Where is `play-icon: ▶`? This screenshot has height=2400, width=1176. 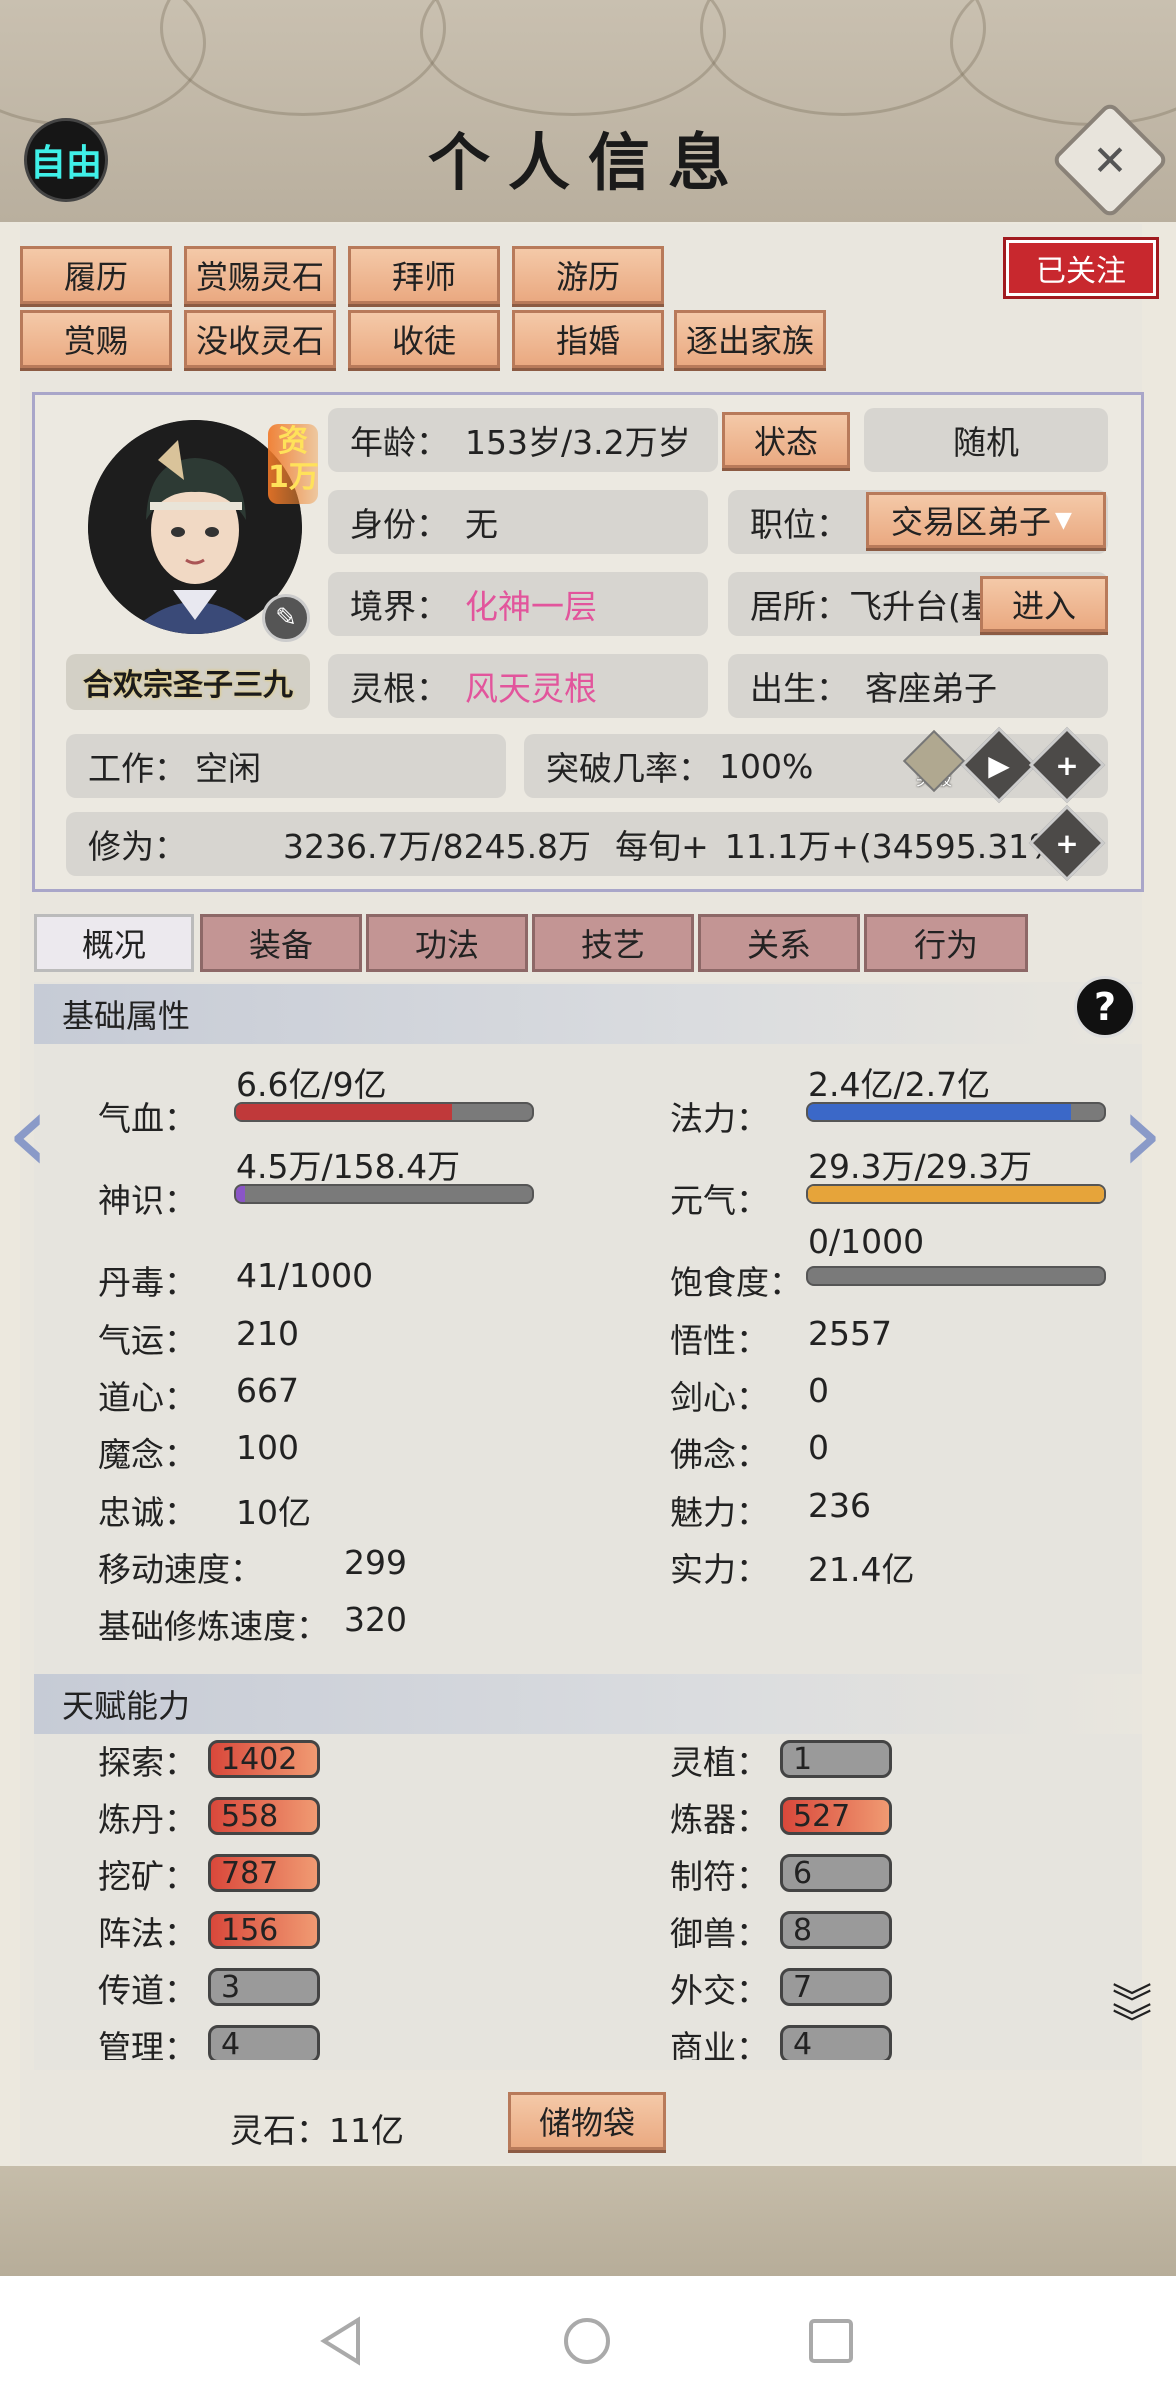
play-icon: ▶ is located at coordinates (999, 765).